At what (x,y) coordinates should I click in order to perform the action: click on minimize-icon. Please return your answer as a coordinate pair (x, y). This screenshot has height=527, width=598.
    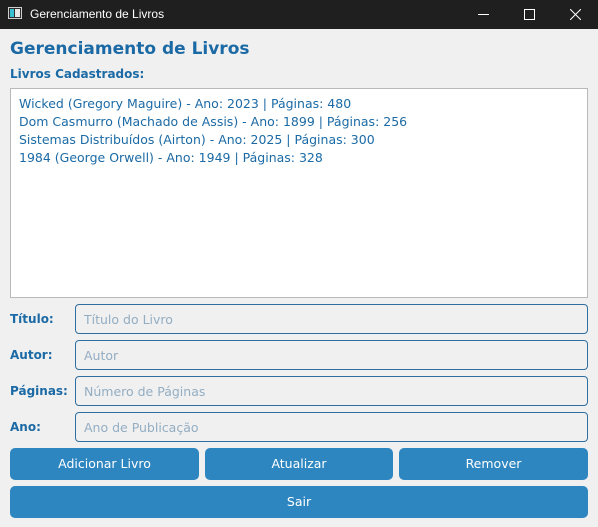
    Looking at the image, I should click on (483, 14).